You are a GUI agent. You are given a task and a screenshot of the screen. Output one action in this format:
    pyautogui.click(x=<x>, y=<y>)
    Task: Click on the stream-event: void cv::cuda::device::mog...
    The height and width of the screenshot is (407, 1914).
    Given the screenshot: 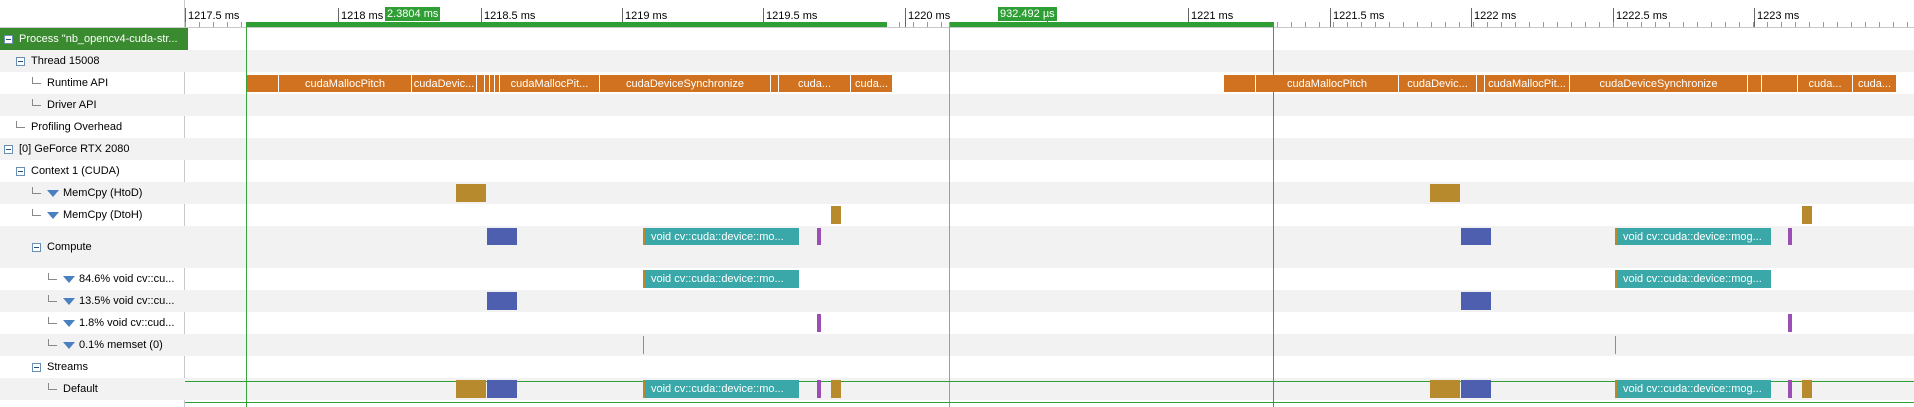 What is the action you would take?
    pyautogui.click(x=1693, y=389)
    